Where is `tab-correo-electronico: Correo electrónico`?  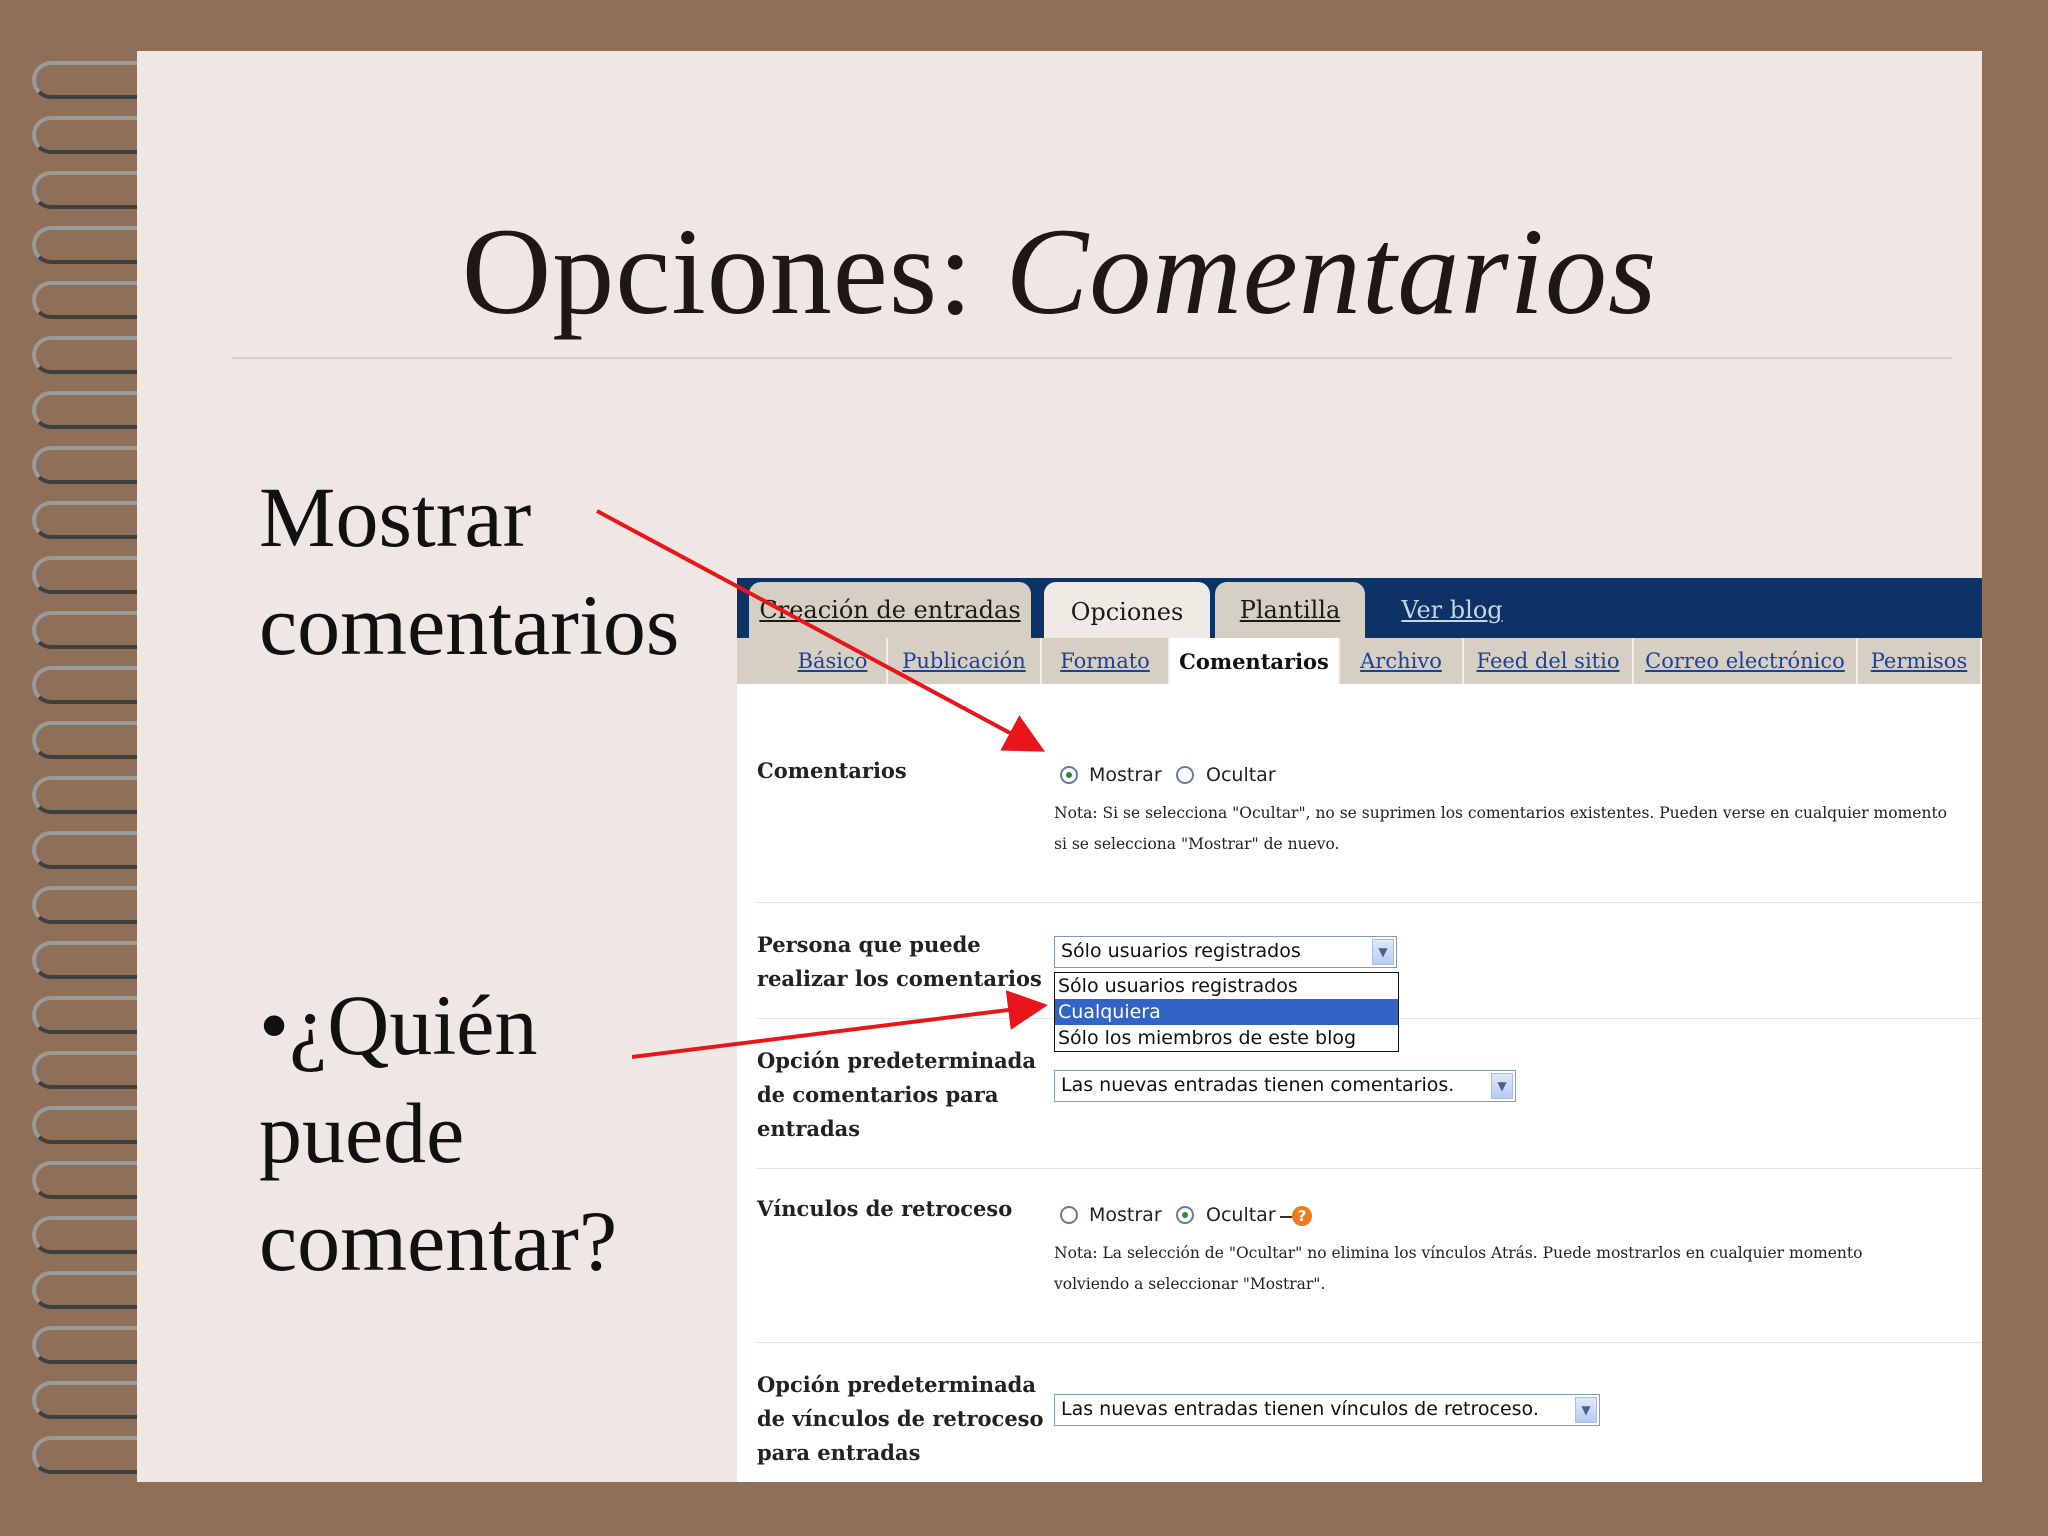
tab-correo-electronico: Correo electrónico is located at coordinates (1746, 661).